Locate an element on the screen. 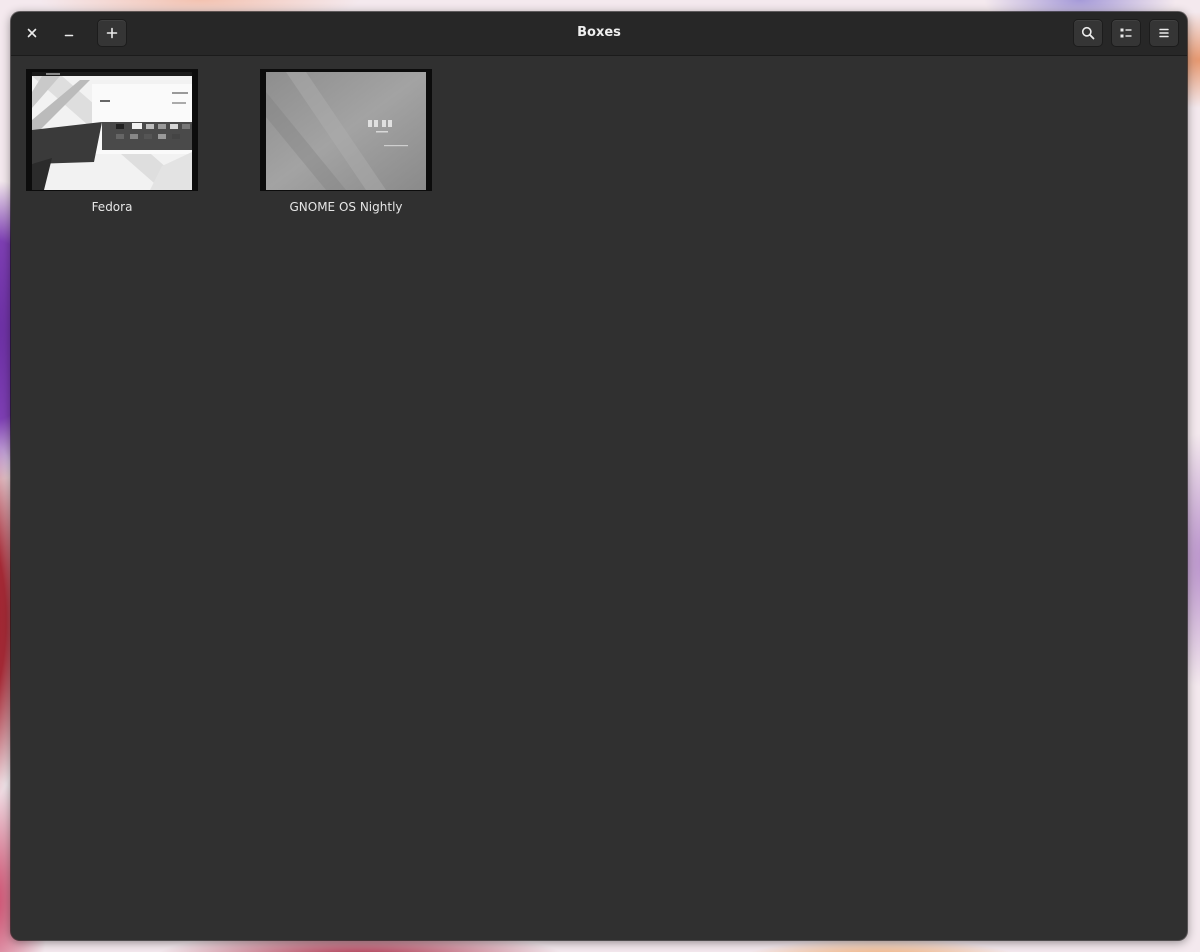 The image size is (1200, 952). close-button is located at coordinates (32, 33).